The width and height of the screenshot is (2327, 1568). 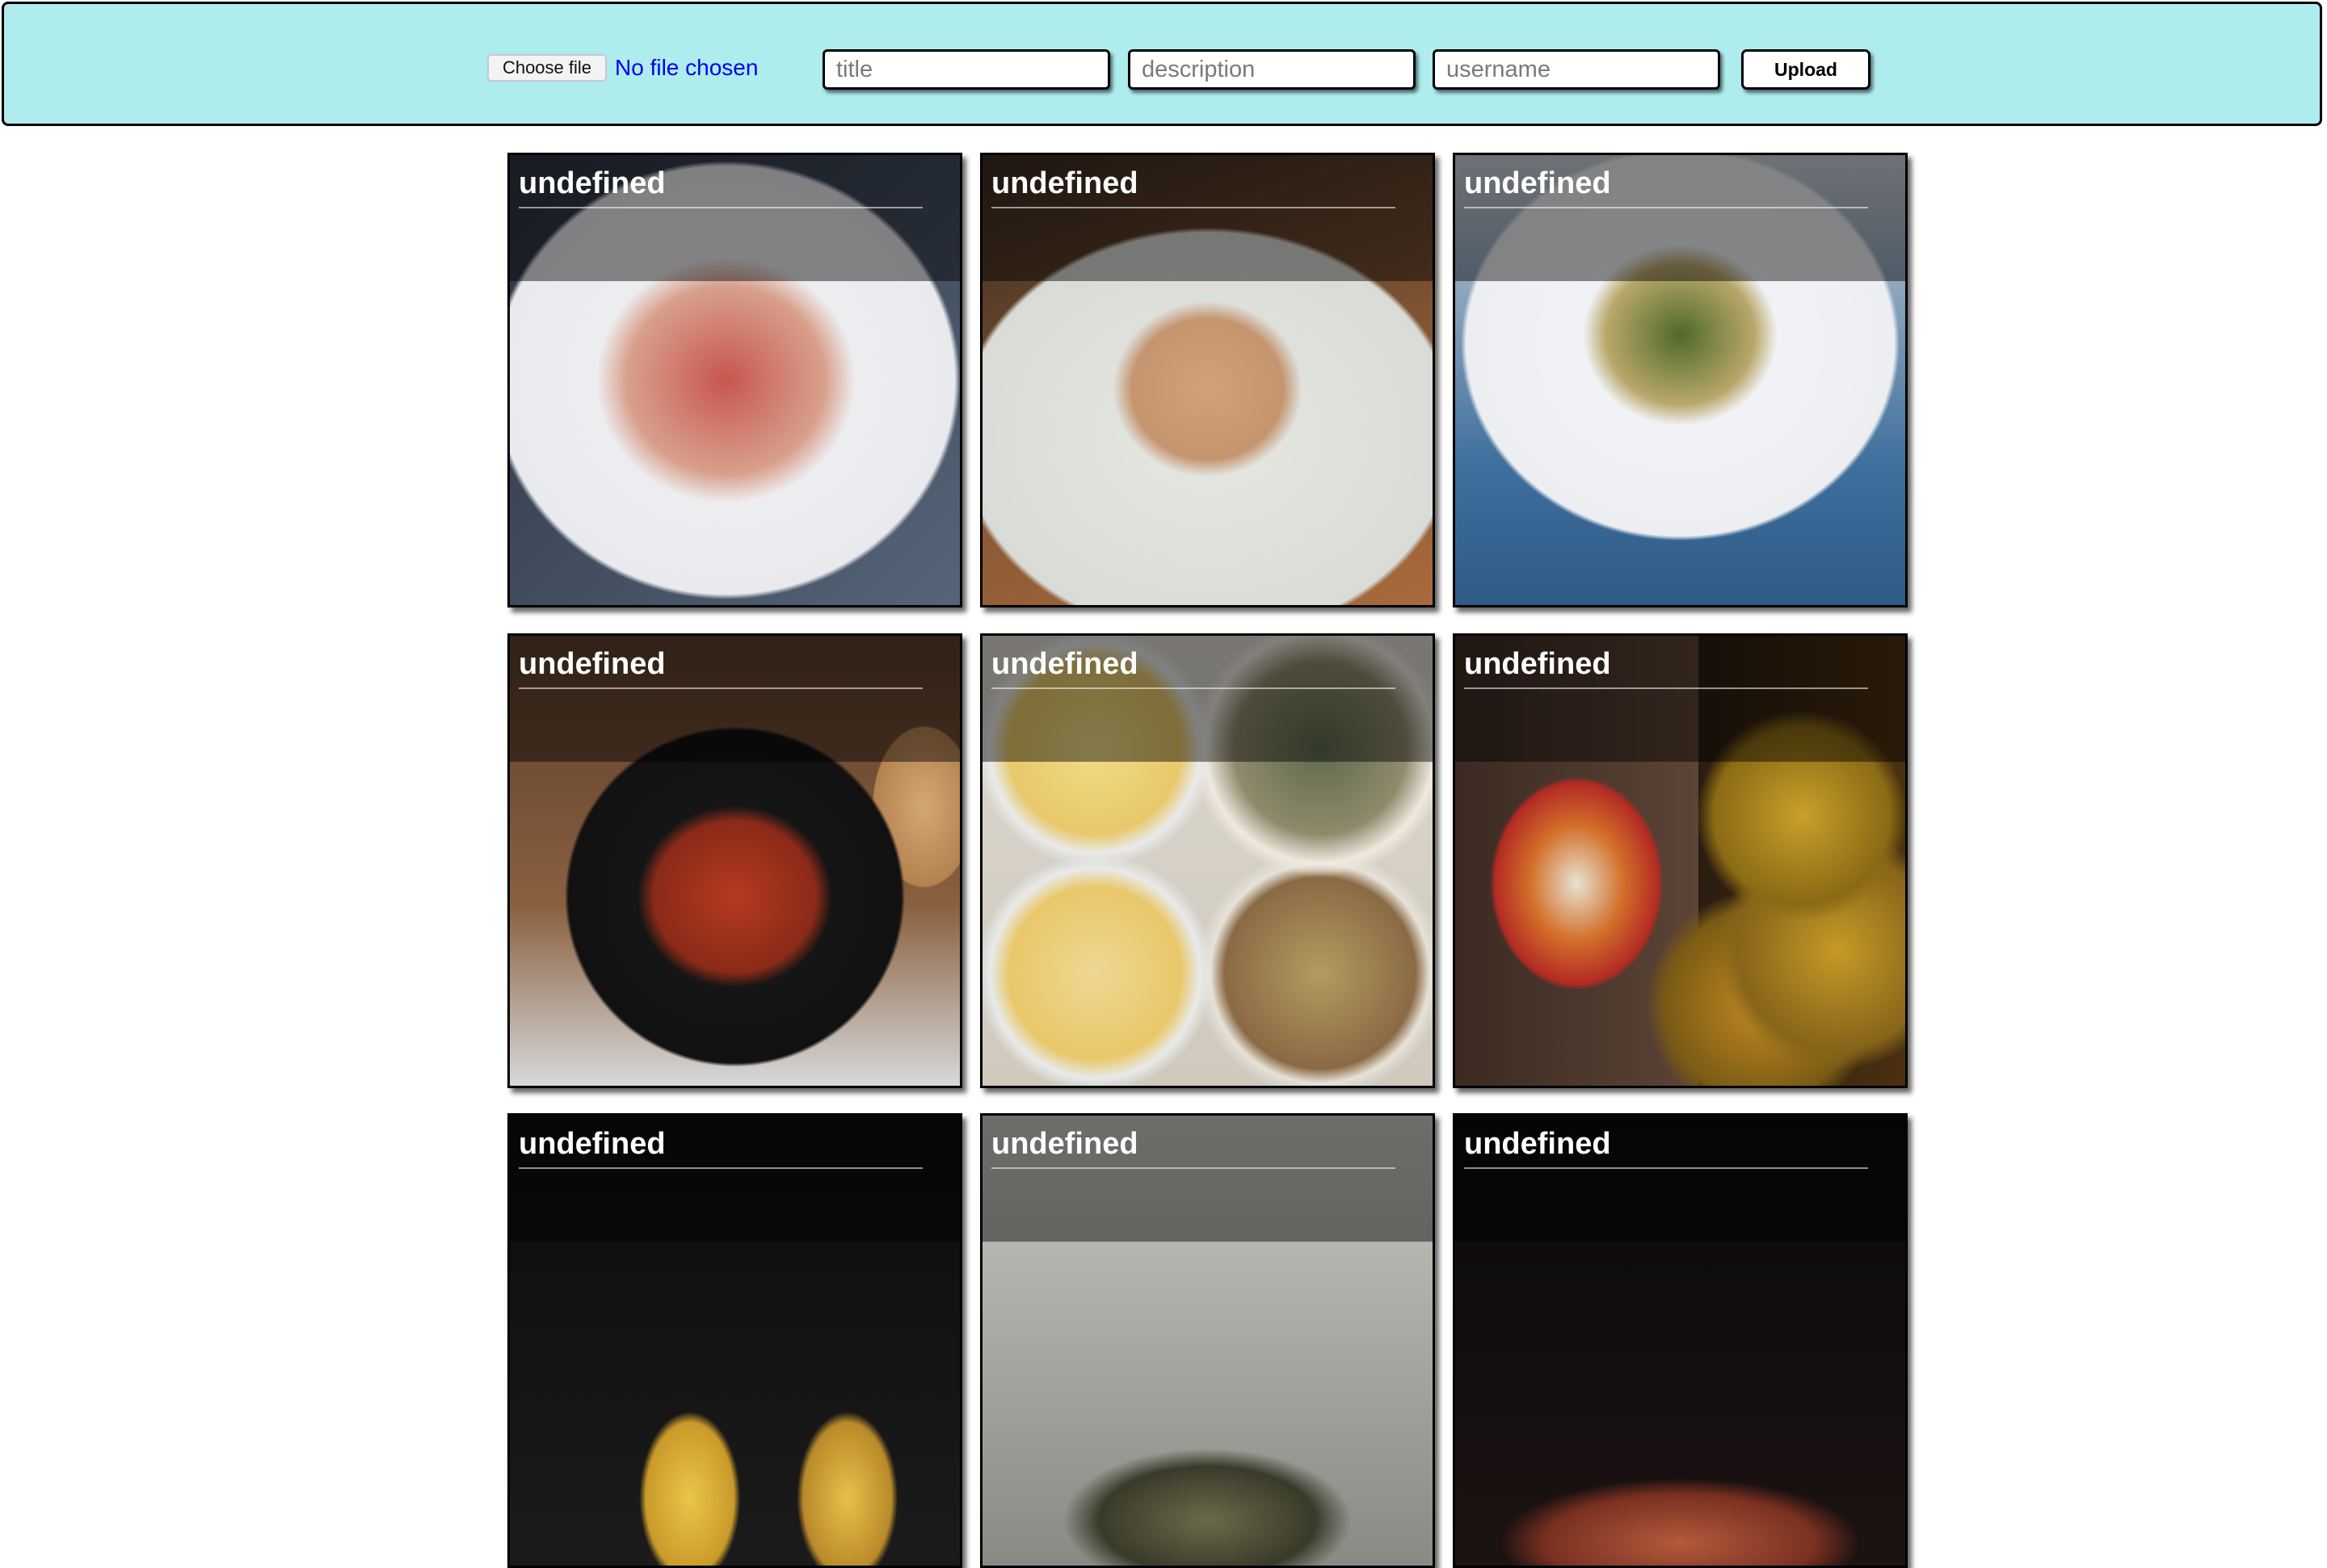 I want to click on choose-file-button: Choose file, so click(x=547, y=68).